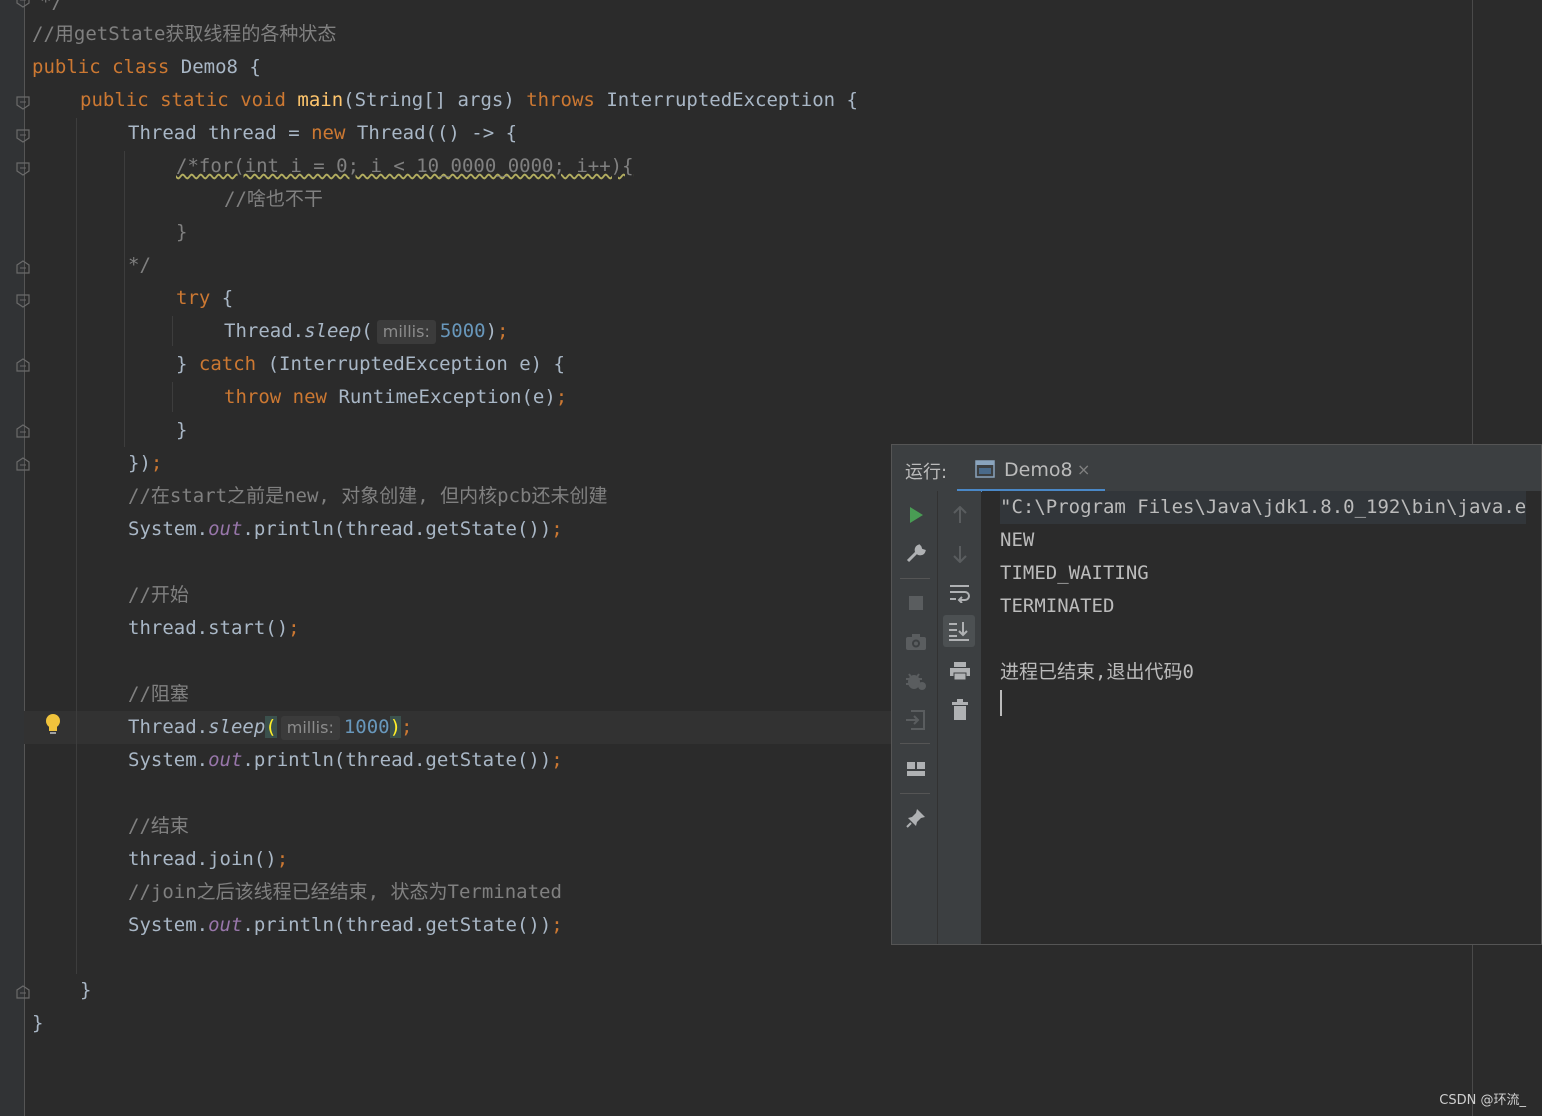 This screenshot has width=1542, height=1116. I want to click on trash-icon, so click(960, 710).